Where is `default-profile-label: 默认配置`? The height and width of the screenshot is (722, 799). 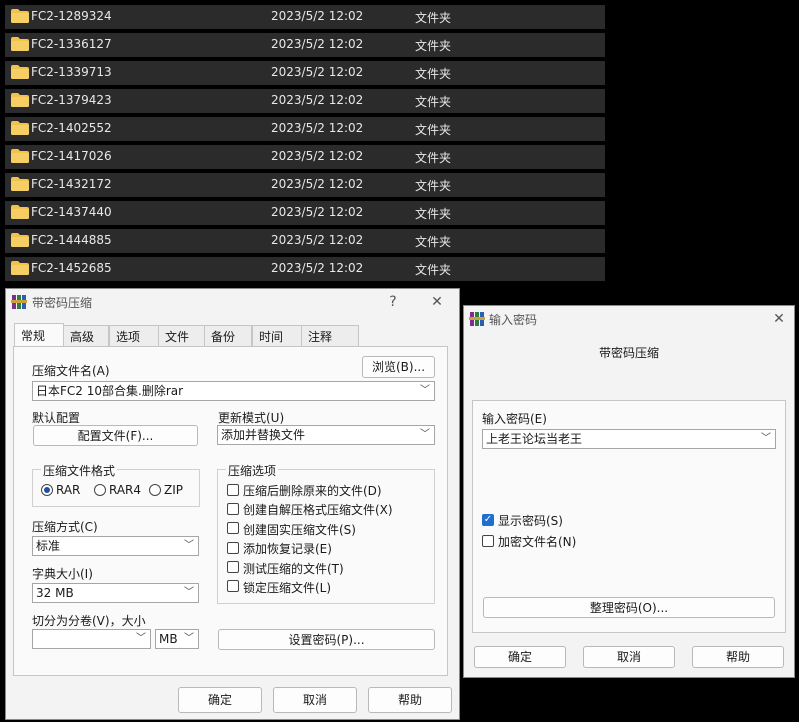
default-profile-label: 默认配置 is located at coordinates (56, 418).